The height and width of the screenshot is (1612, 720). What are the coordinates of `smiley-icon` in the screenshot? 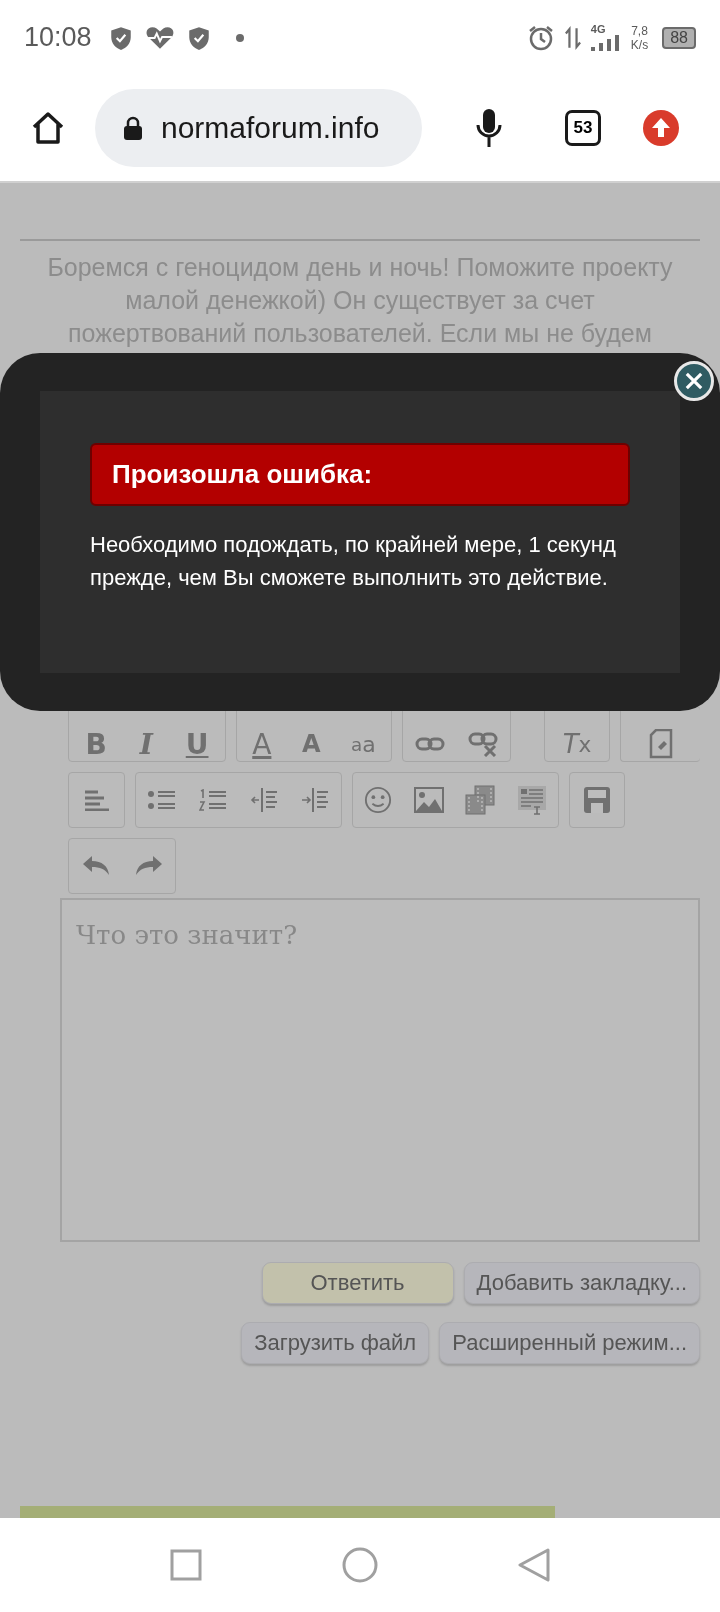 It's located at (377, 800).